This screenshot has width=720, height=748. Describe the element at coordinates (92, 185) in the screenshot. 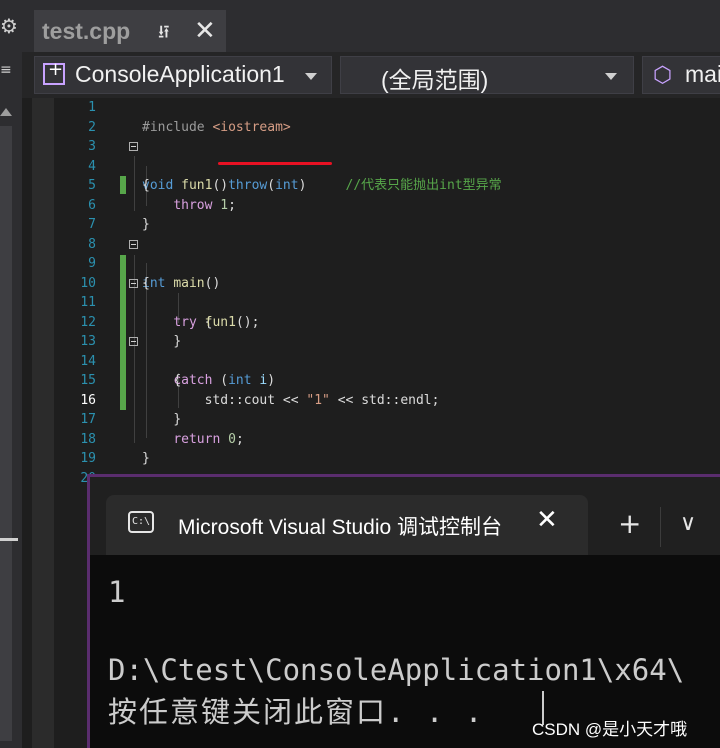

I see `line-number: 5` at that location.